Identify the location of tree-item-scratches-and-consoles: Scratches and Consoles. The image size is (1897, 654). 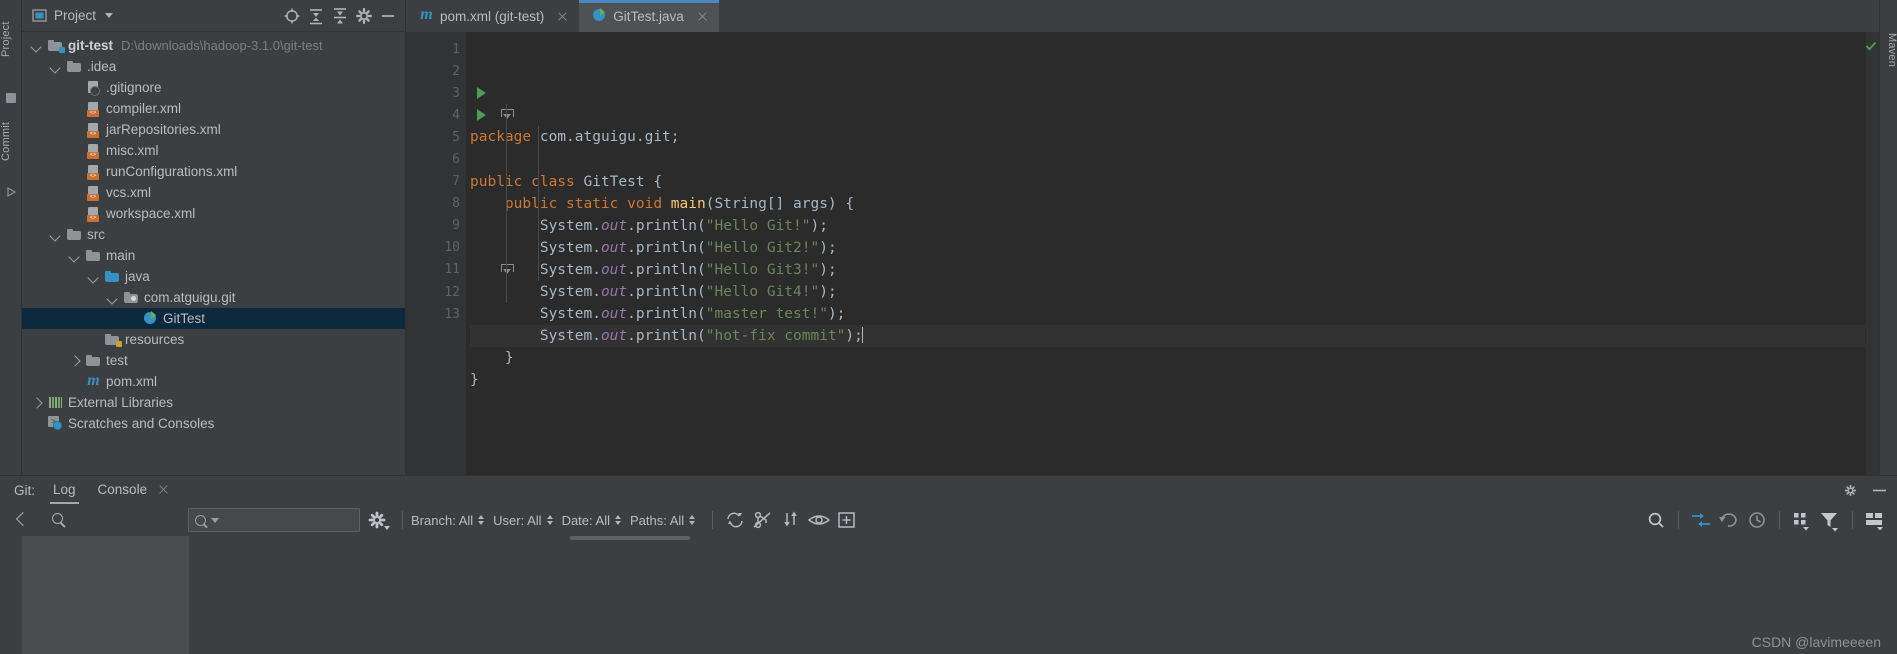
(213, 423).